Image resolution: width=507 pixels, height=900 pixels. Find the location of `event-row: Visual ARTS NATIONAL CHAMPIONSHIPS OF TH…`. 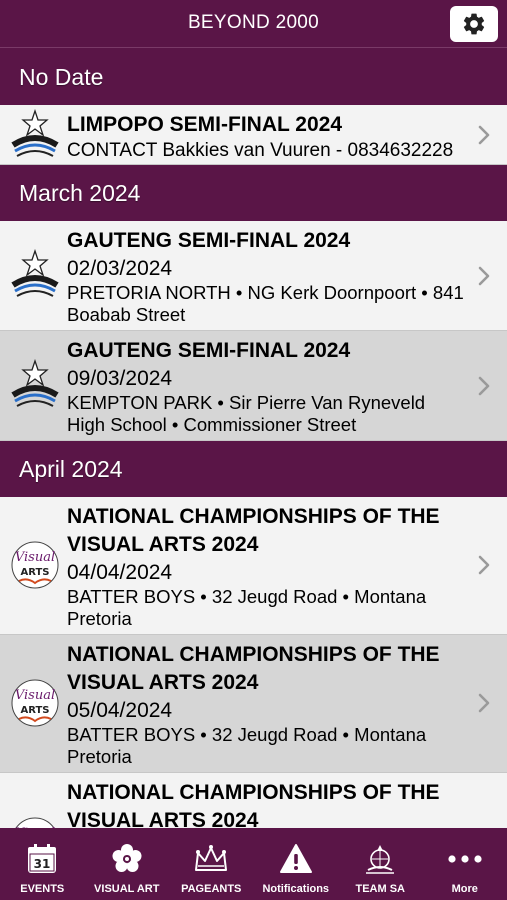

event-row: Visual ARTS NATIONAL CHAMPIONSHIPS OF TH… is located at coordinates (253, 800).